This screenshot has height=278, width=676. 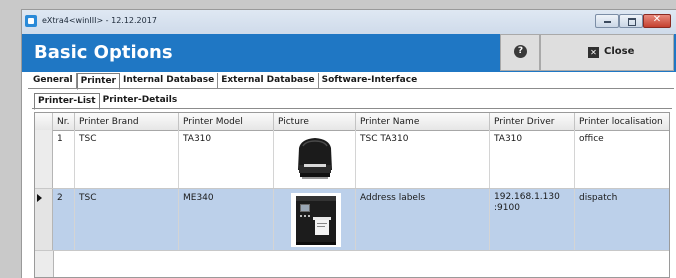 I want to click on help-icon: ?, so click(x=520, y=51).